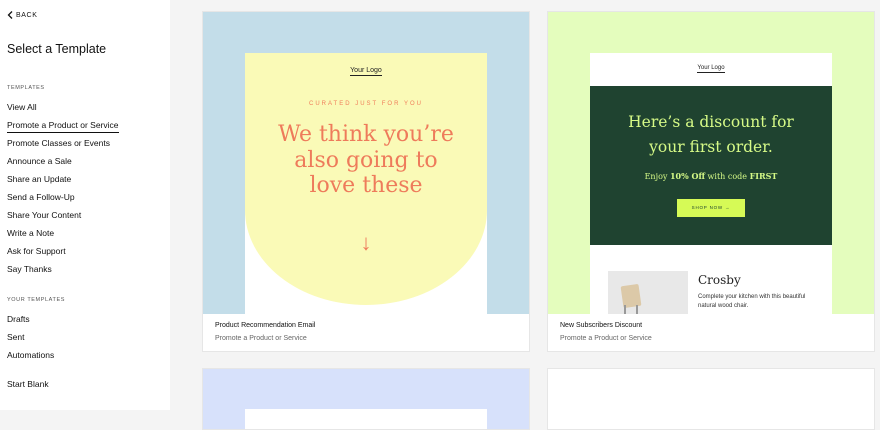 This screenshot has height=430, width=880. I want to click on back-button: BACK, so click(22, 15).